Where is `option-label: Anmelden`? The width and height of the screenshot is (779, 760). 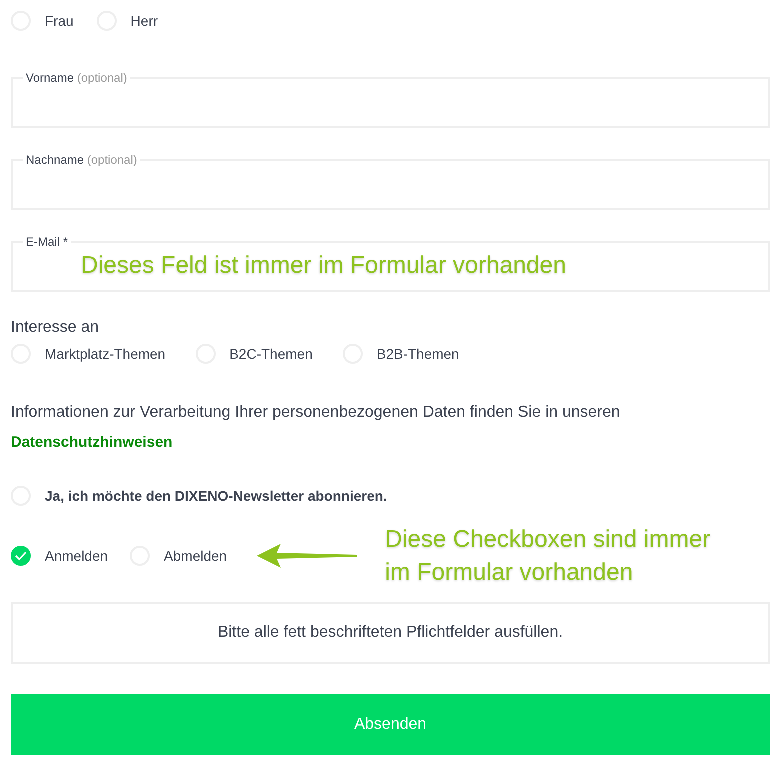 option-label: Anmelden is located at coordinates (76, 556).